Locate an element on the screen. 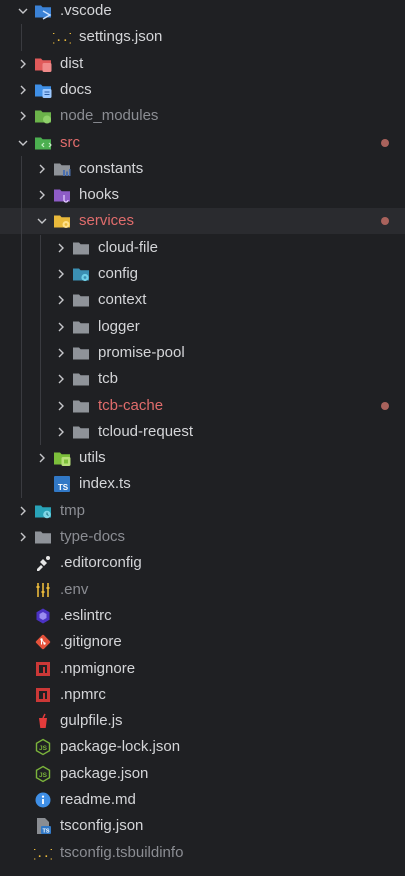  npm-icon is located at coordinates (43, 669).